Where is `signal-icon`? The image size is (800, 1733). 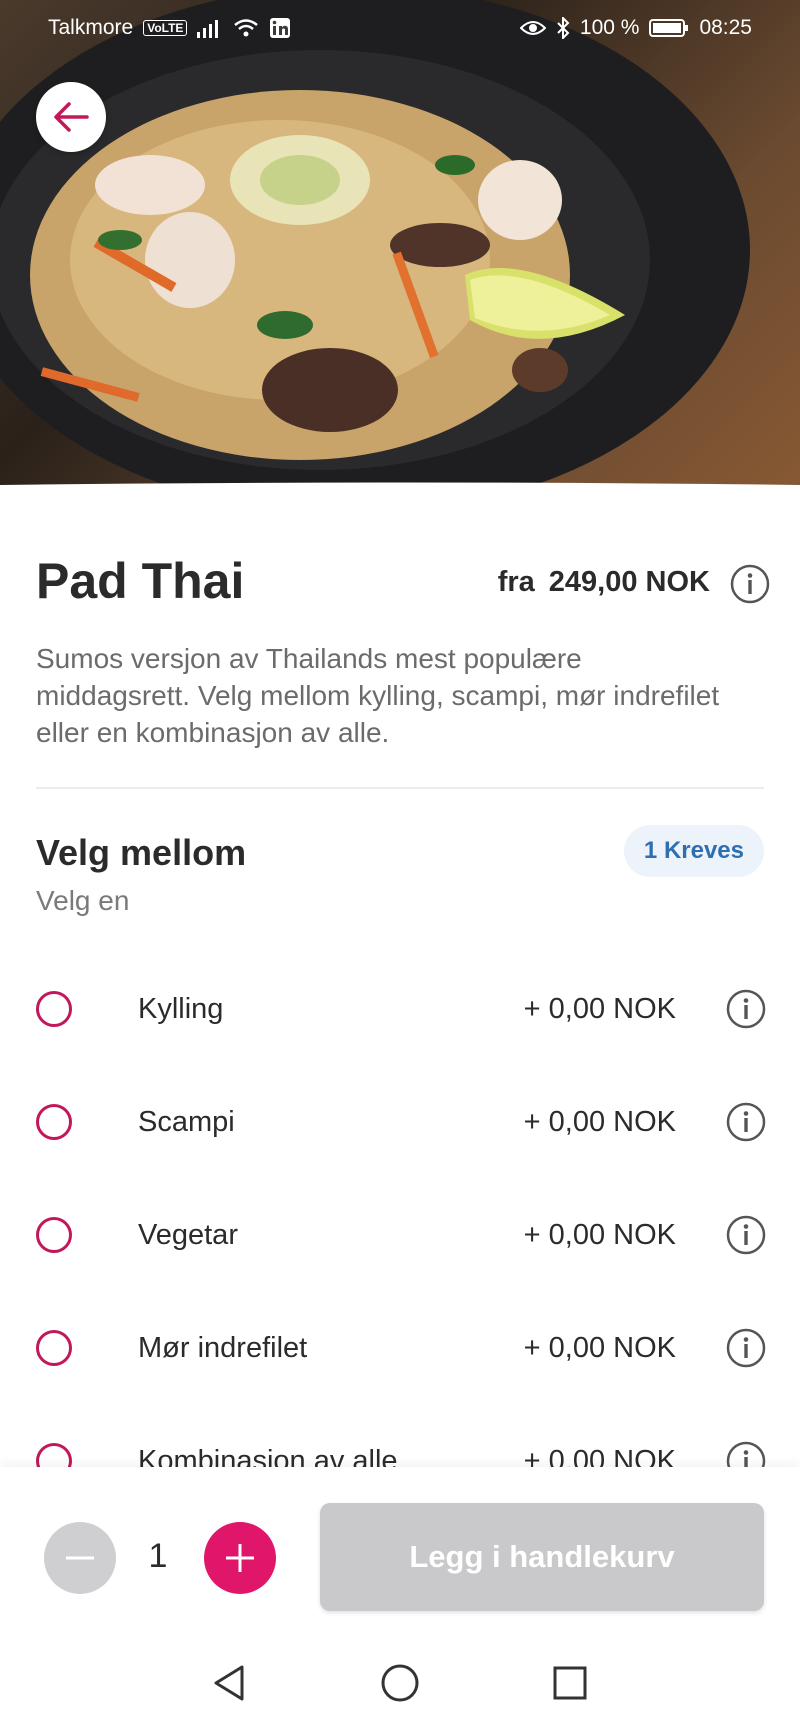
signal-icon is located at coordinates (208, 29).